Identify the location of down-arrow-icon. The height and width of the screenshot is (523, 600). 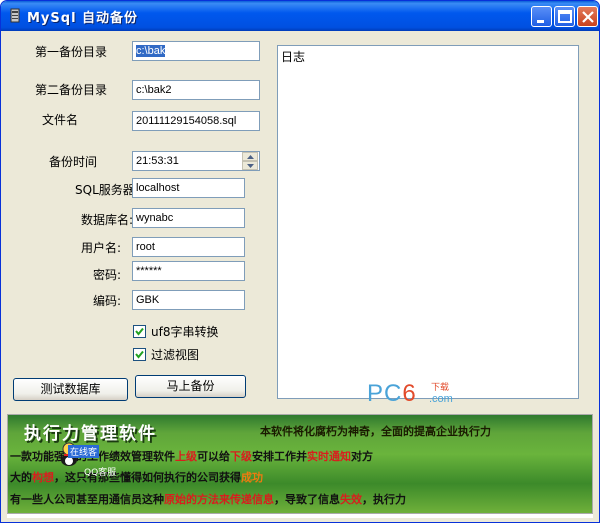
(250, 166).